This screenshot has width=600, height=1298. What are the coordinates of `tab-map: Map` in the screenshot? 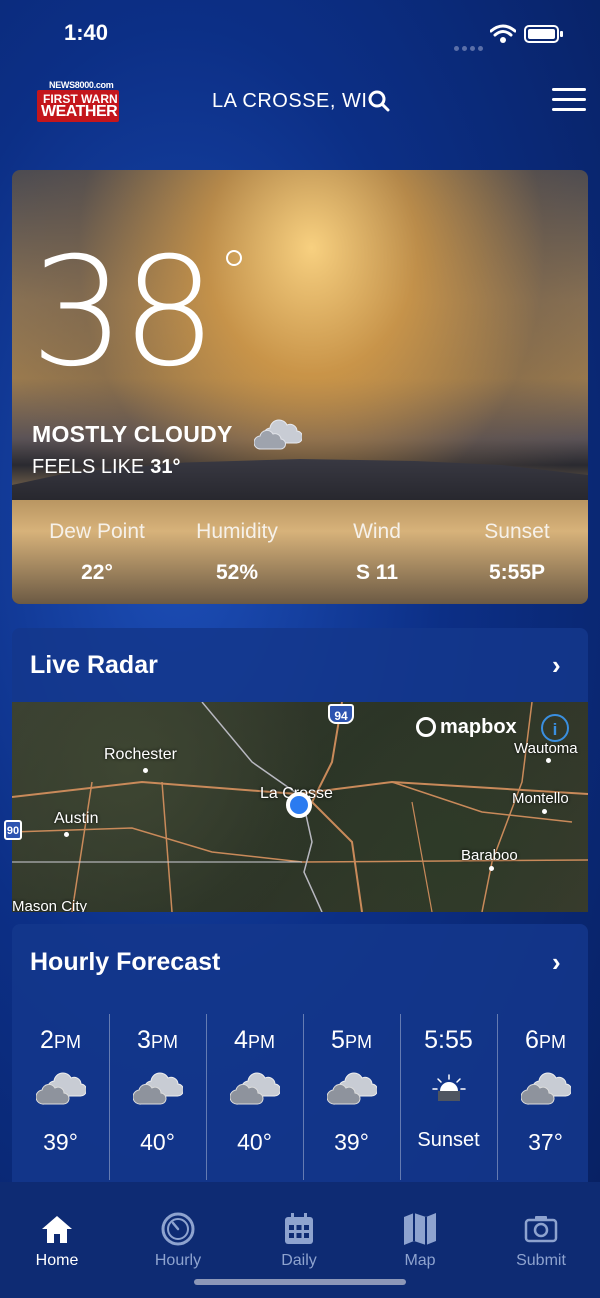 It's located at (420, 1241).